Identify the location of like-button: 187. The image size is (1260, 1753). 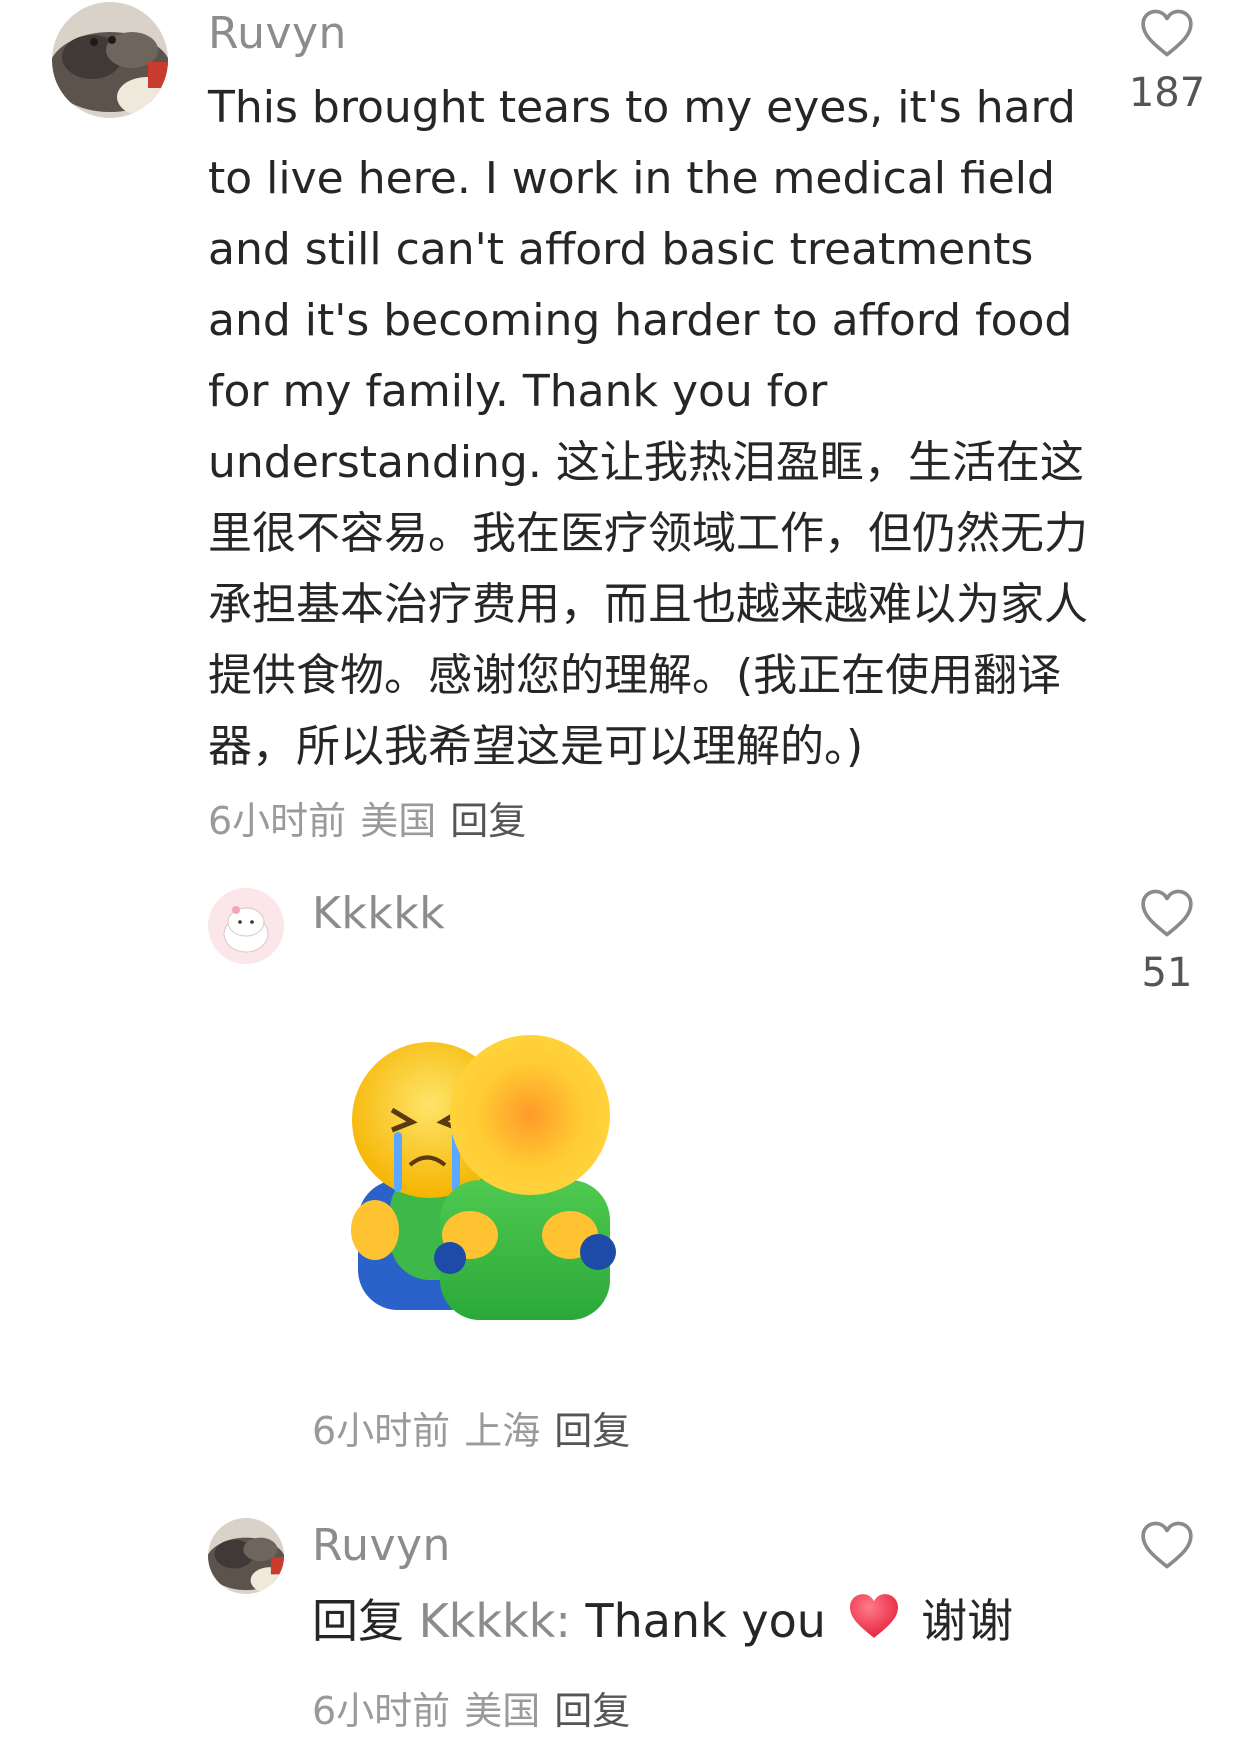
(1167, 62).